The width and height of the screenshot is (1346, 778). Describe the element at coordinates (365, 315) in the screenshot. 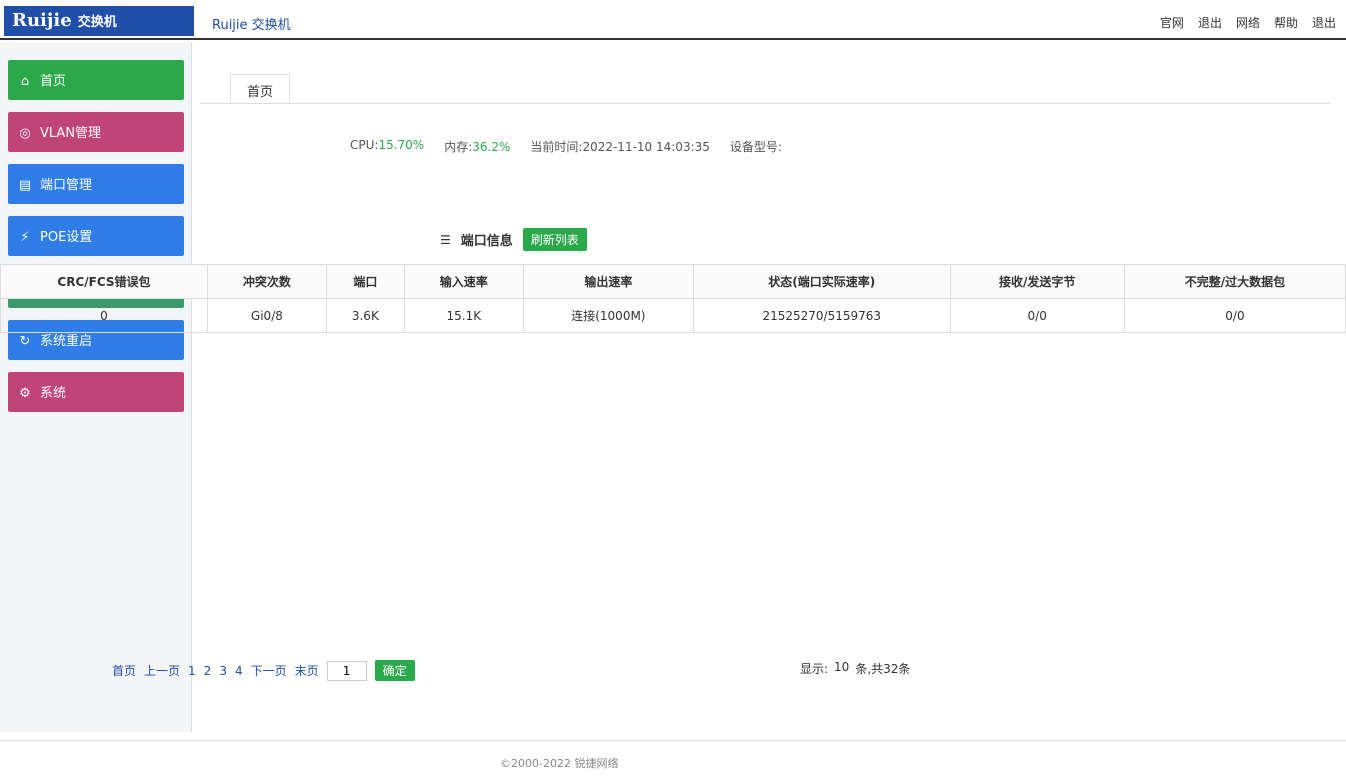

I see `cell-input-rate: 3.6K` at that location.